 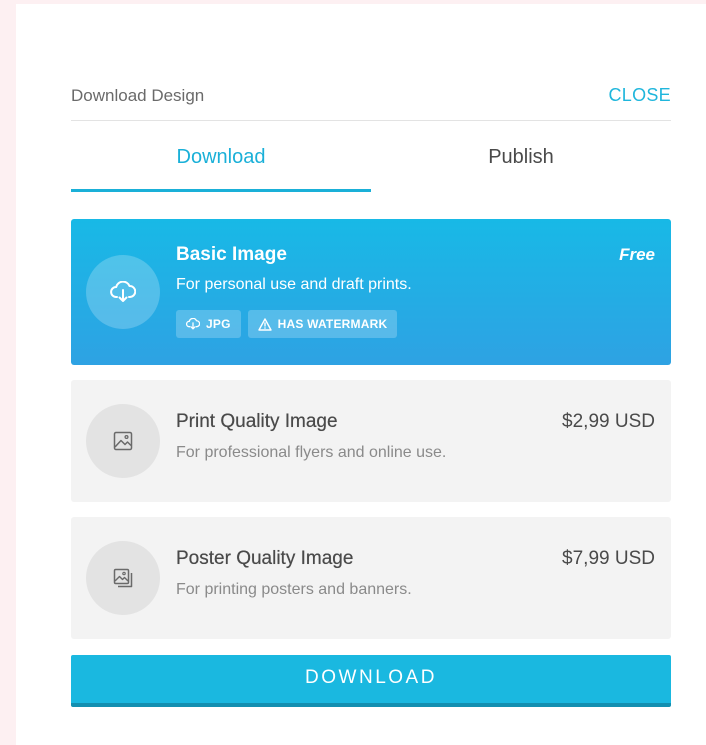 I want to click on modal-header: Download Design CLOSE, so click(x=371, y=102).